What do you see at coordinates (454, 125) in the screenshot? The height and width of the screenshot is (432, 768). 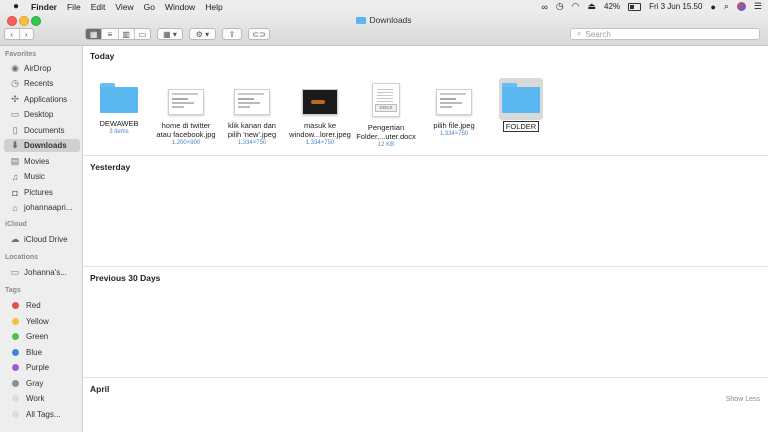 I see `file-name: pilih file.jpeg` at bounding box center [454, 125].